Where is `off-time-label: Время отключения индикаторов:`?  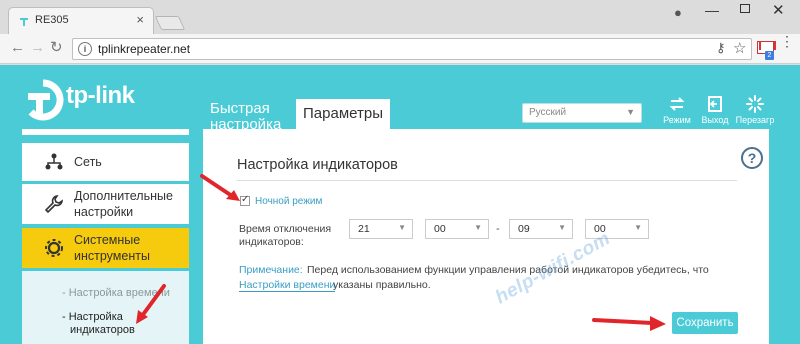 off-time-label: Время отключения индикаторов: is located at coordinates (285, 236).